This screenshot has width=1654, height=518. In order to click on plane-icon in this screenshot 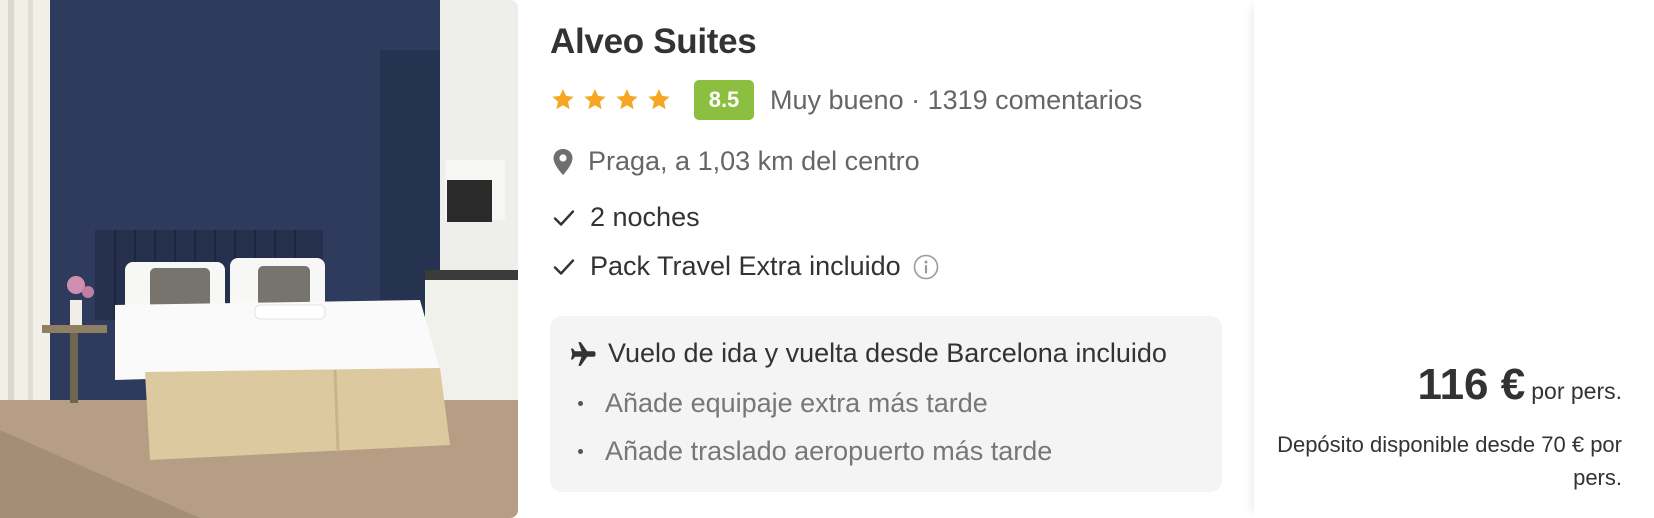, I will do `click(583, 353)`.